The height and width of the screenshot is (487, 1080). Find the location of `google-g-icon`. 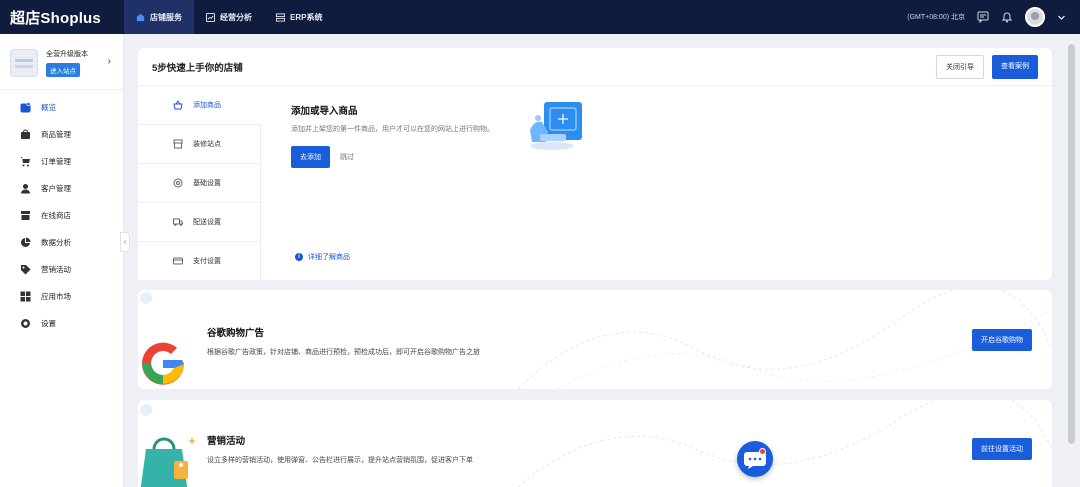

google-g-icon is located at coordinates (163, 363).